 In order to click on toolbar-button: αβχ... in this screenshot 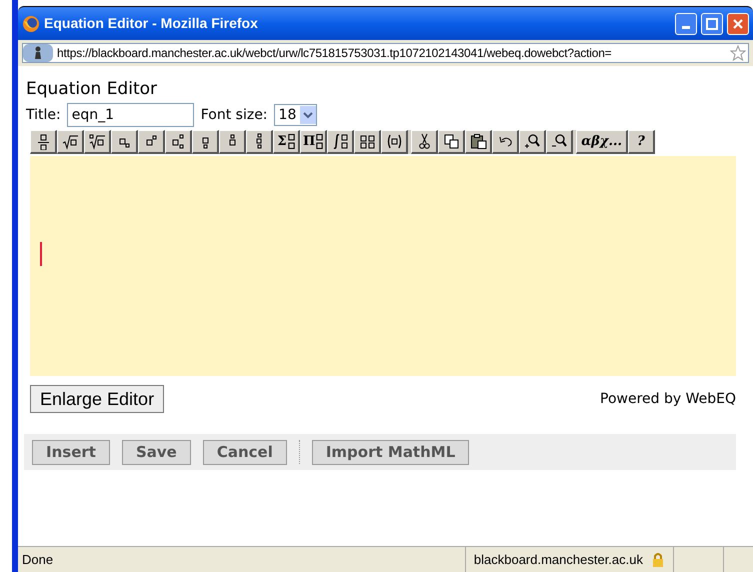, I will do `click(602, 142)`.